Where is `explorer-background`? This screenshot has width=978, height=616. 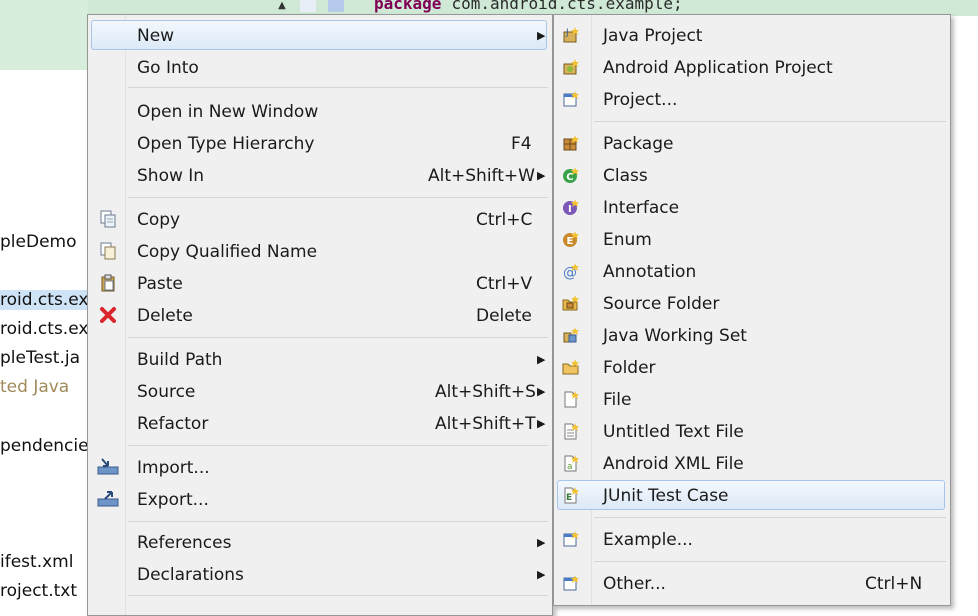
explorer-background is located at coordinates (44, 35).